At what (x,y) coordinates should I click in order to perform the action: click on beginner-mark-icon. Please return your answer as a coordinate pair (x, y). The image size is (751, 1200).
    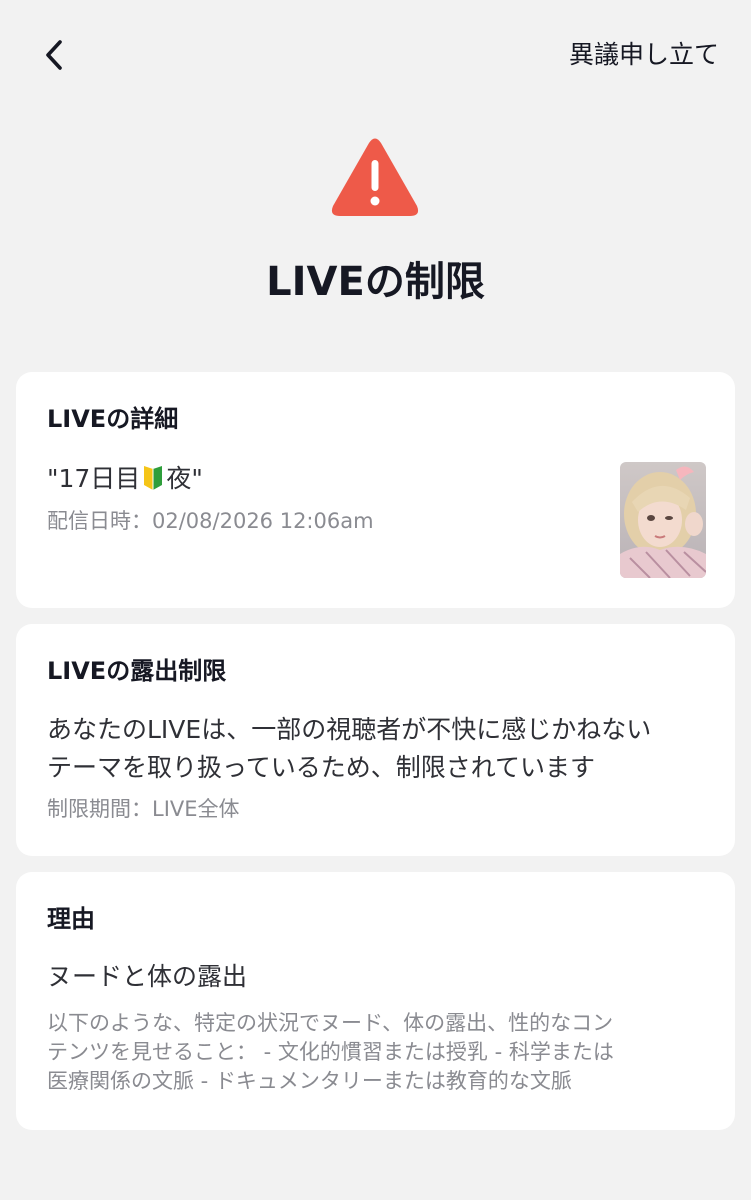
    Looking at the image, I should click on (153, 478).